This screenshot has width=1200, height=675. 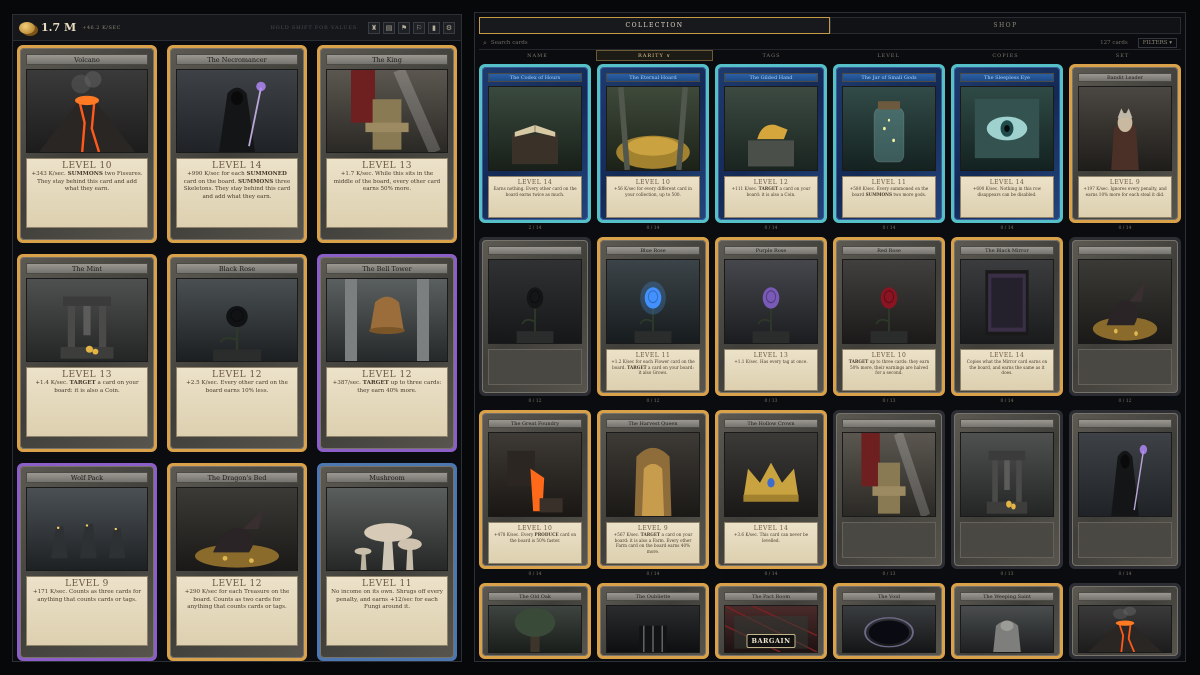 I want to click on card-frame: The Old Oak, so click(x=535, y=621).